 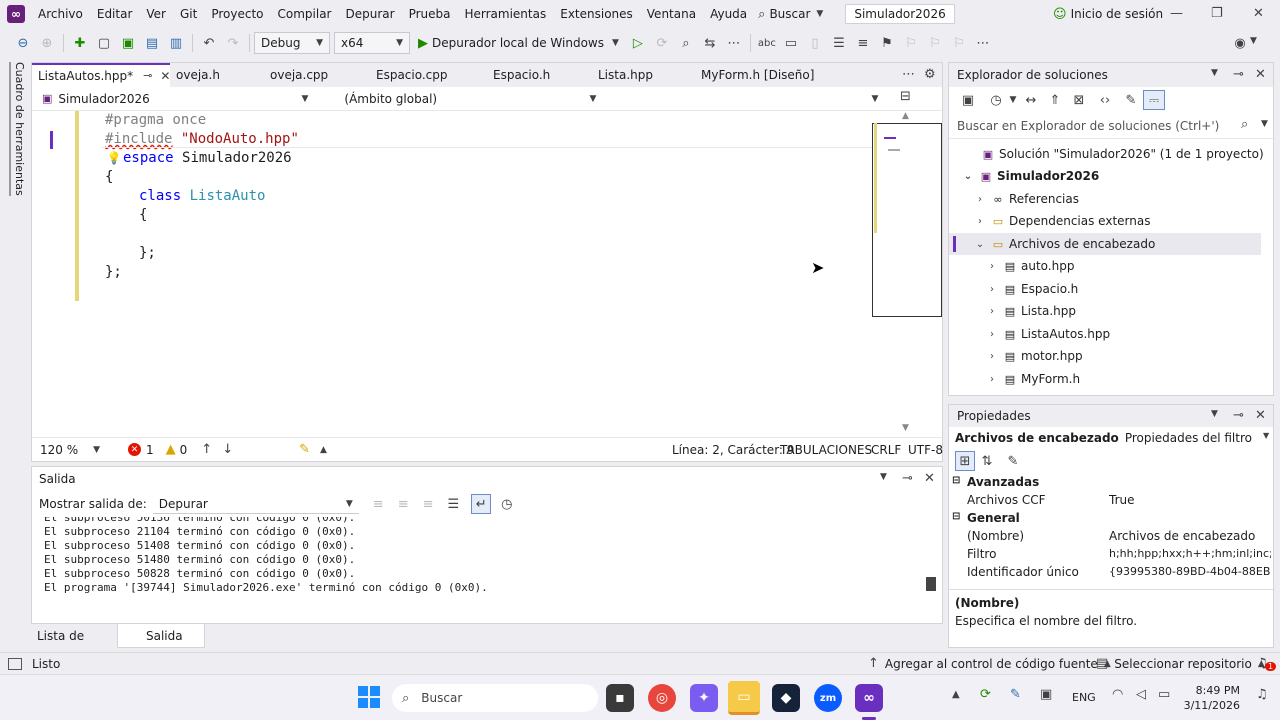 I want to click on cursor-position: Línea: 2, Carácter: 9, so click(x=733, y=450).